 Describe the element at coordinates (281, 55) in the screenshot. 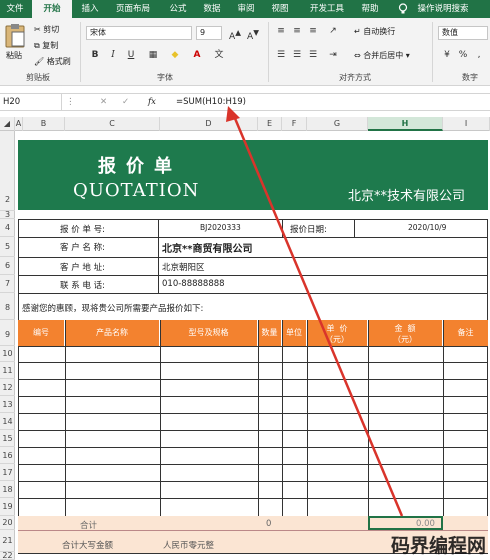

I see `align-left-icon: ☰` at that location.